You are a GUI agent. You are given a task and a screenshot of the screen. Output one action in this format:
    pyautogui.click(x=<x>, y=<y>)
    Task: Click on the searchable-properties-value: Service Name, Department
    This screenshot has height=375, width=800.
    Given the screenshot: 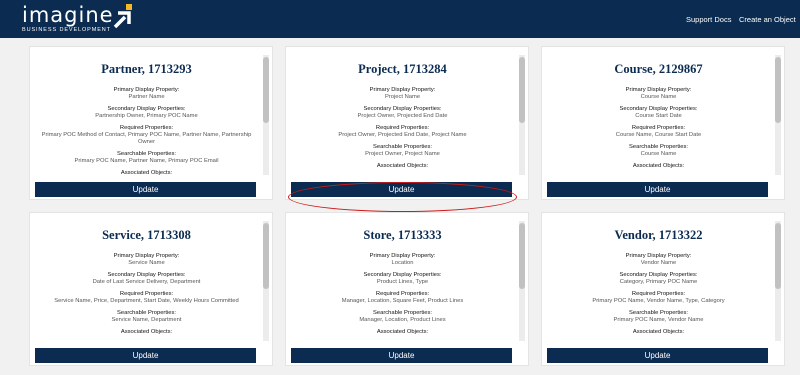 What is the action you would take?
    pyautogui.click(x=146, y=320)
    